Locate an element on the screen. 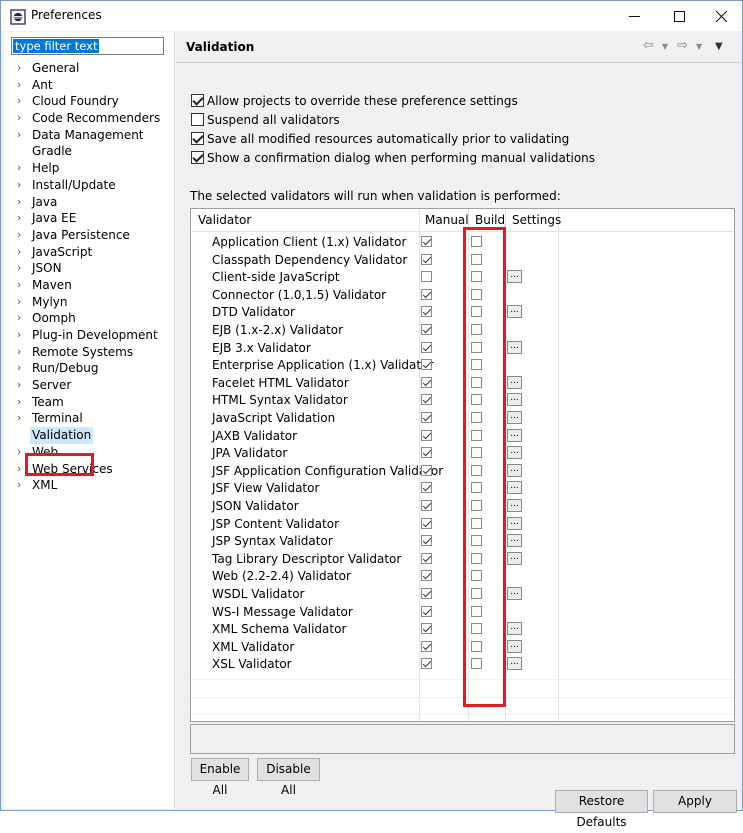 The height and width of the screenshot is (833, 743). column-settings: Settings is located at coordinates (536, 220).